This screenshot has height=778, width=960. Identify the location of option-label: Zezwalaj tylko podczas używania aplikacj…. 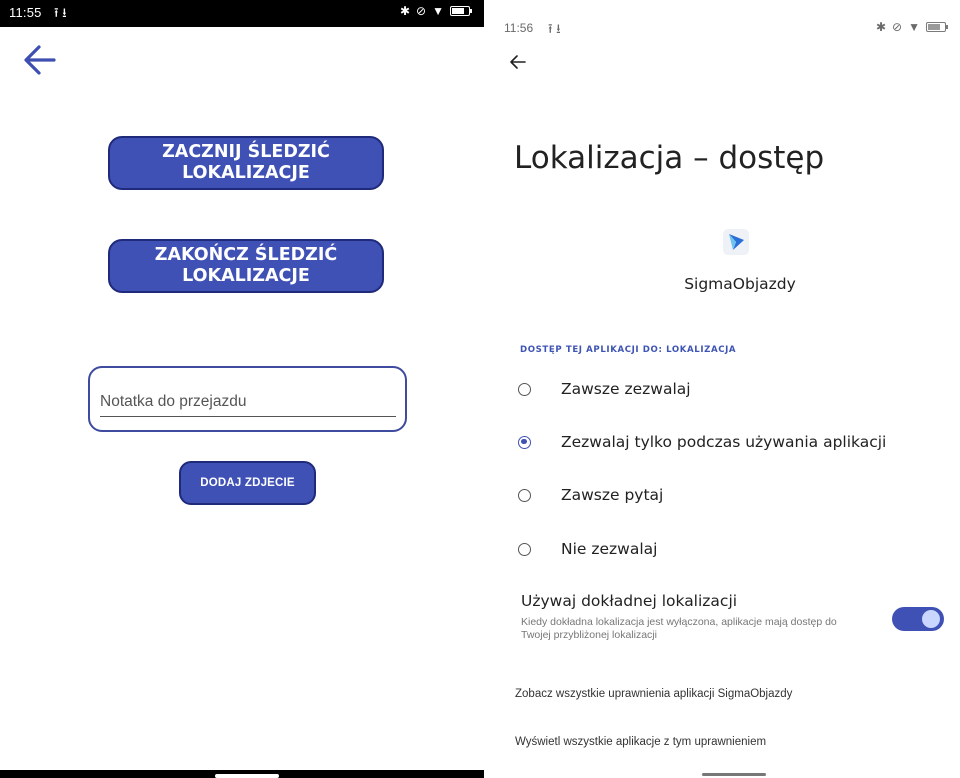
(724, 442).